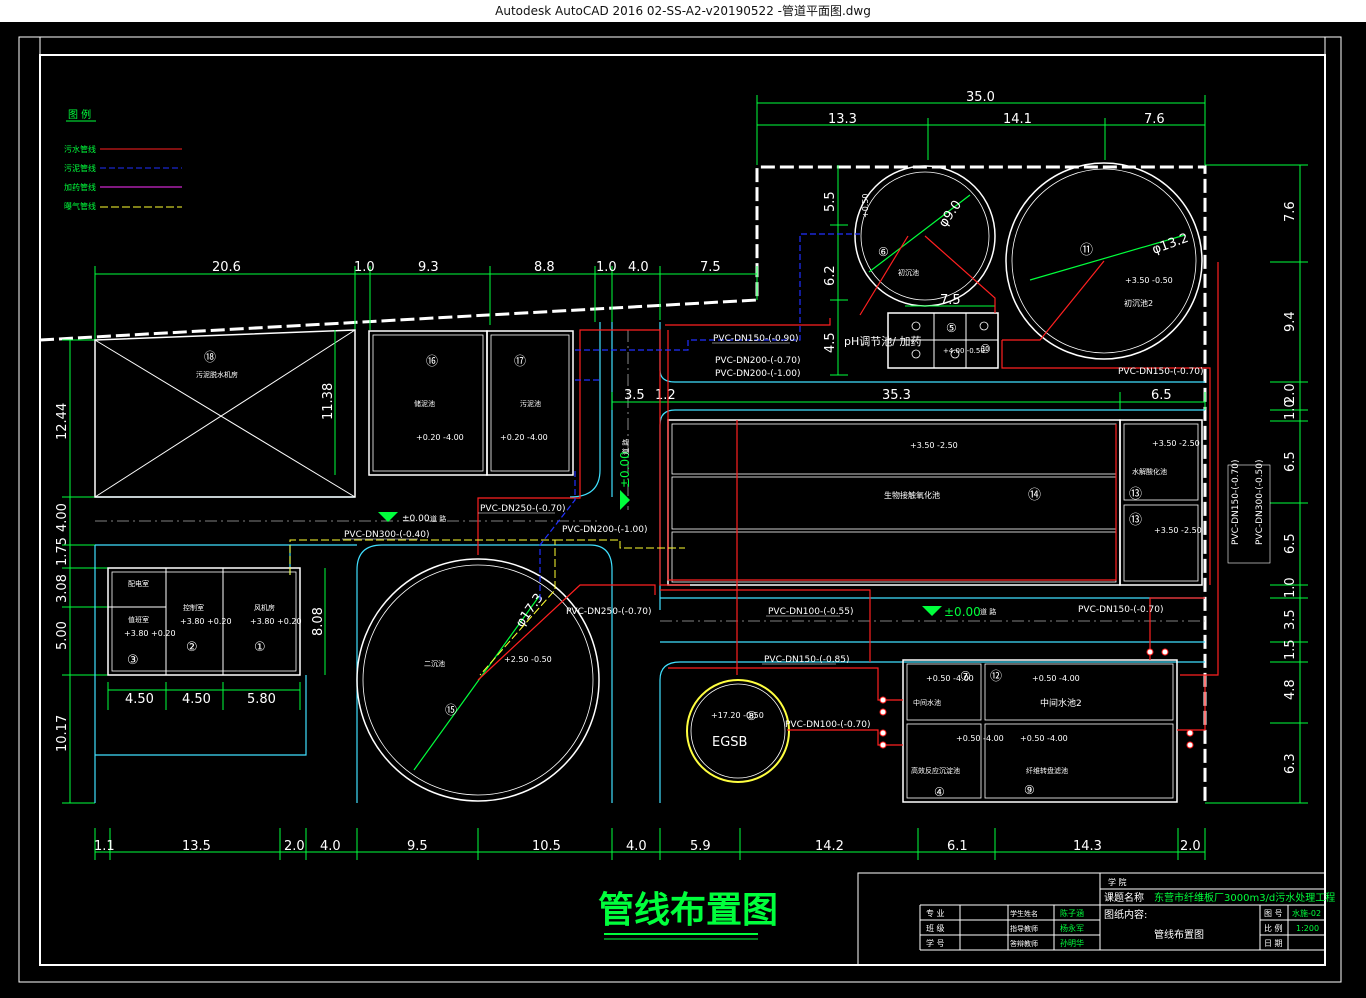 The image size is (1366, 998). Describe the element at coordinates (276, 621) in the screenshot. I see `unit-1-elev: +3.80 +0.20` at that location.